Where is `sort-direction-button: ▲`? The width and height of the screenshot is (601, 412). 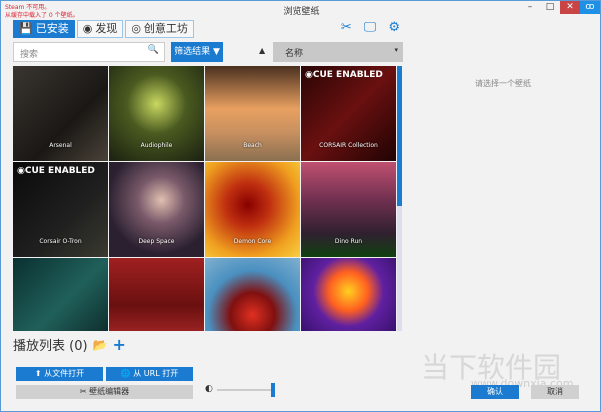 sort-direction-button: ▲ is located at coordinates (262, 50).